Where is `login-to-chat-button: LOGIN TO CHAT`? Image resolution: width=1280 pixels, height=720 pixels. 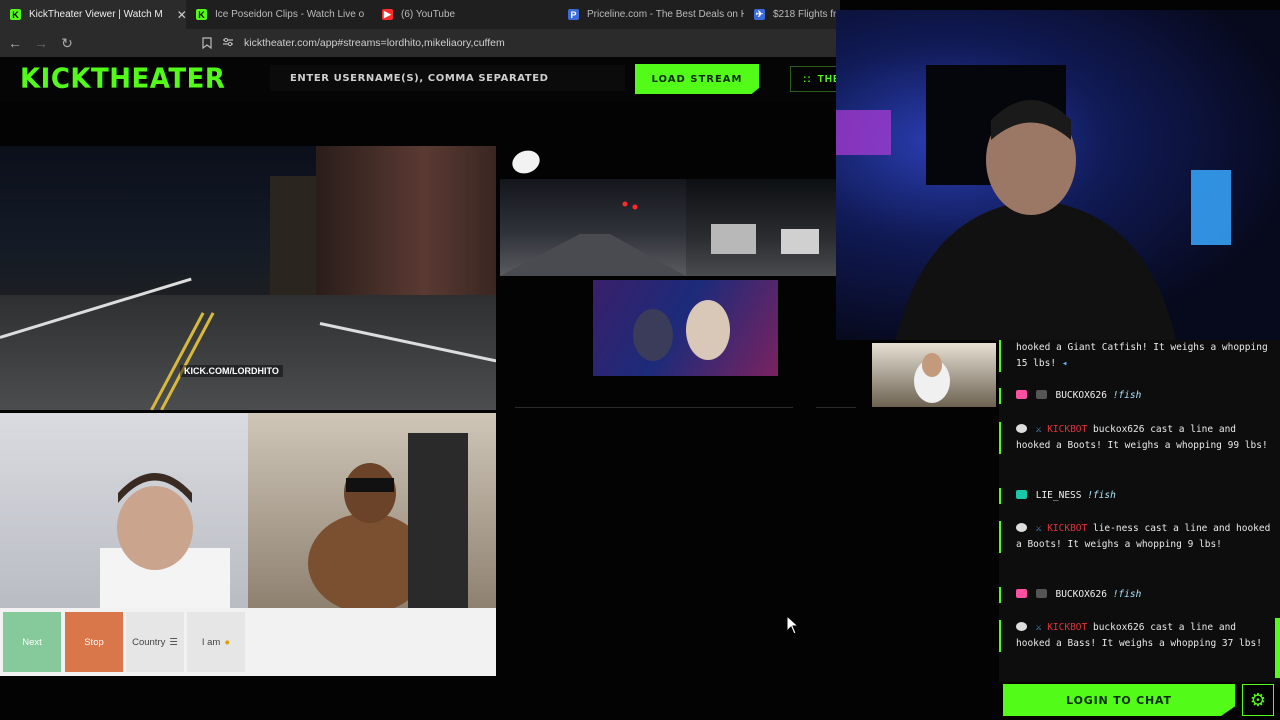
login-to-chat-button: LOGIN TO CHAT is located at coordinates (1119, 700).